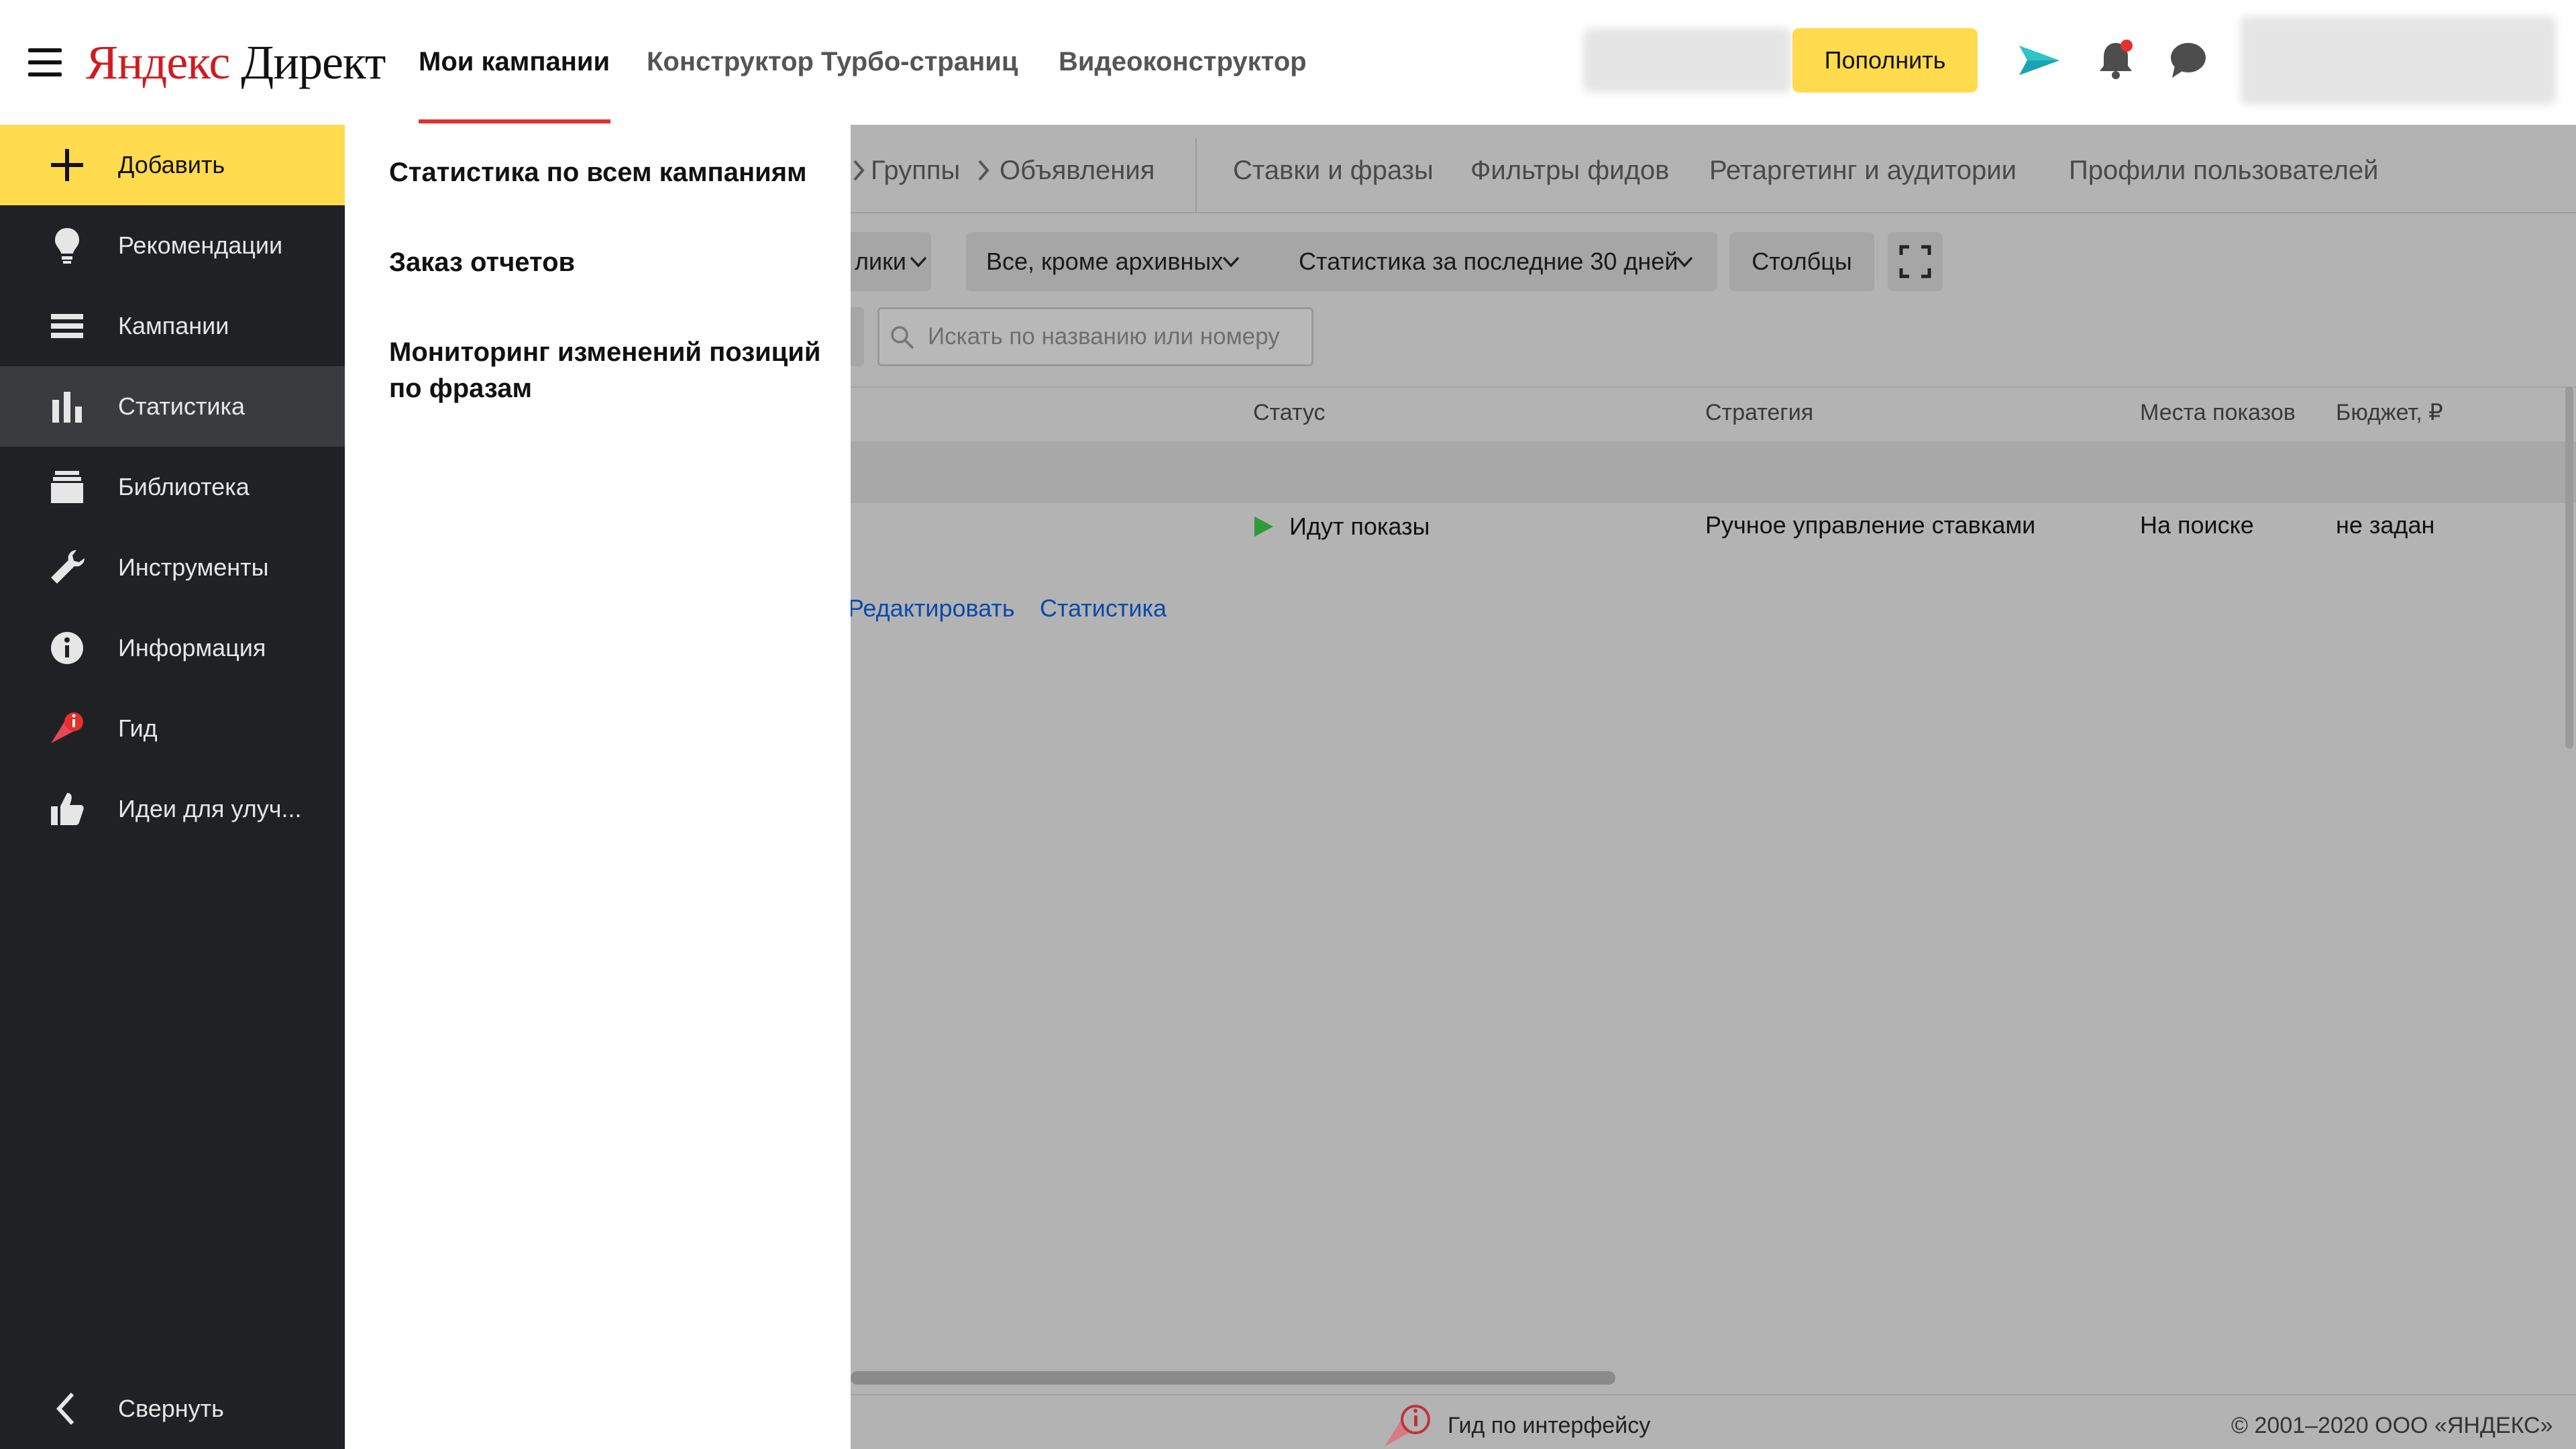 The height and width of the screenshot is (1449, 2576). What do you see at coordinates (1103, 608) in the screenshot?
I see `statistics-link: Статистика` at bounding box center [1103, 608].